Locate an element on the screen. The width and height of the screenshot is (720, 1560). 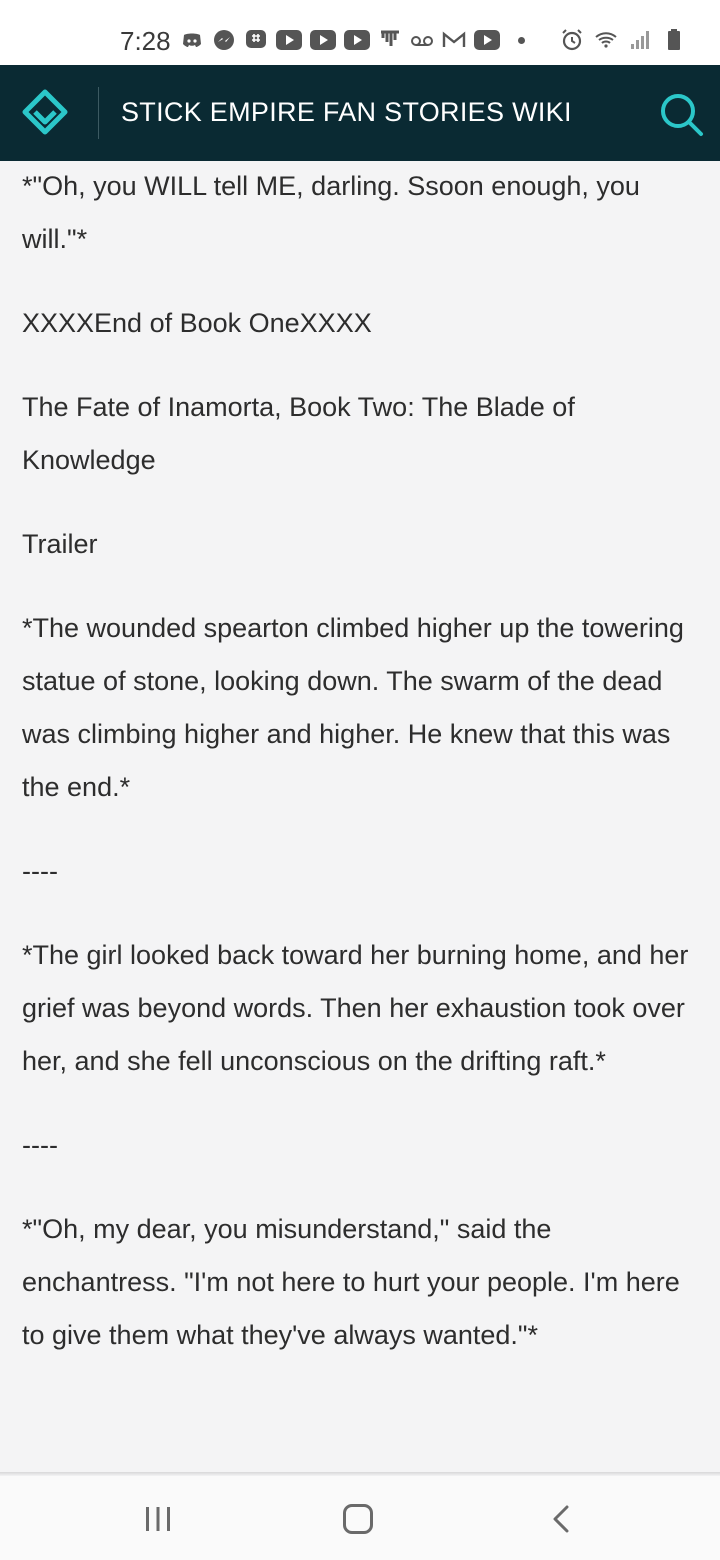
paragraph: XXXXEnd of Book OneXXXX is located at coordinates (197, 323).